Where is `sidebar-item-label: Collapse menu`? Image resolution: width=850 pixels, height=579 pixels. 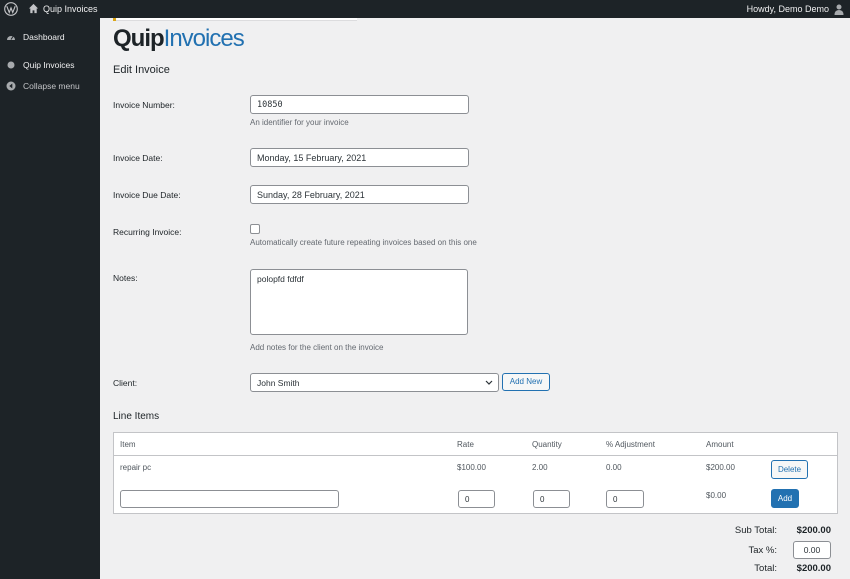 sidebar-item-label: Collapse menu is located at coordinates (51, 86).